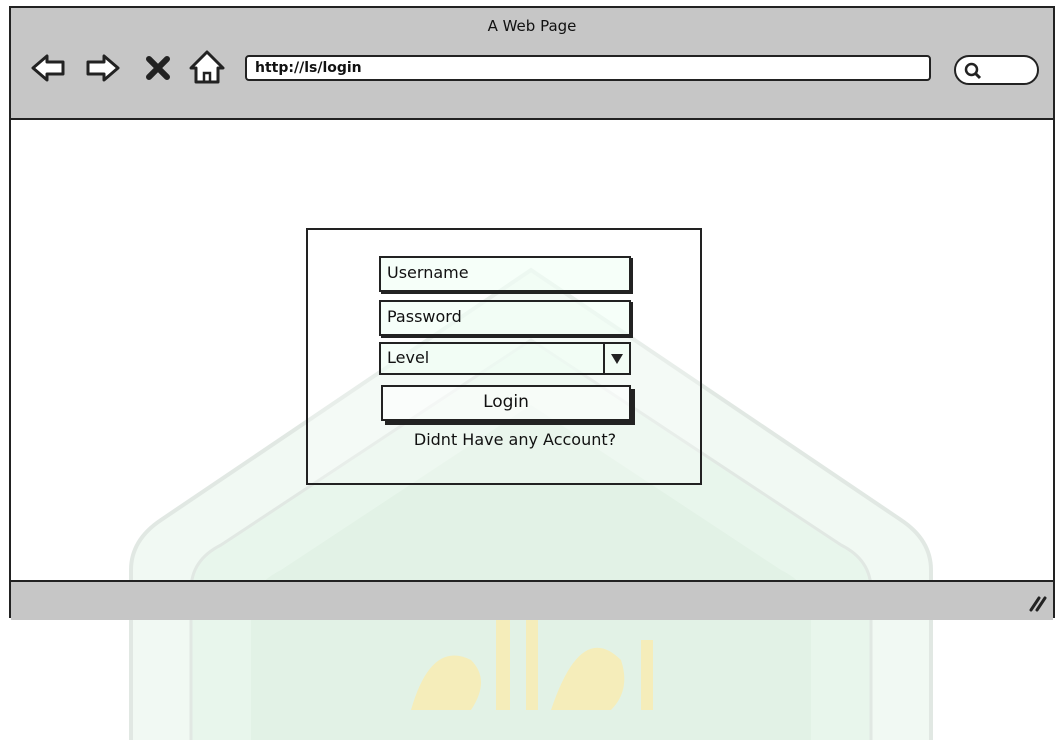 The width and height of the screenshot is (1057, 740). I want to click on home-icon, so click(207, 68).